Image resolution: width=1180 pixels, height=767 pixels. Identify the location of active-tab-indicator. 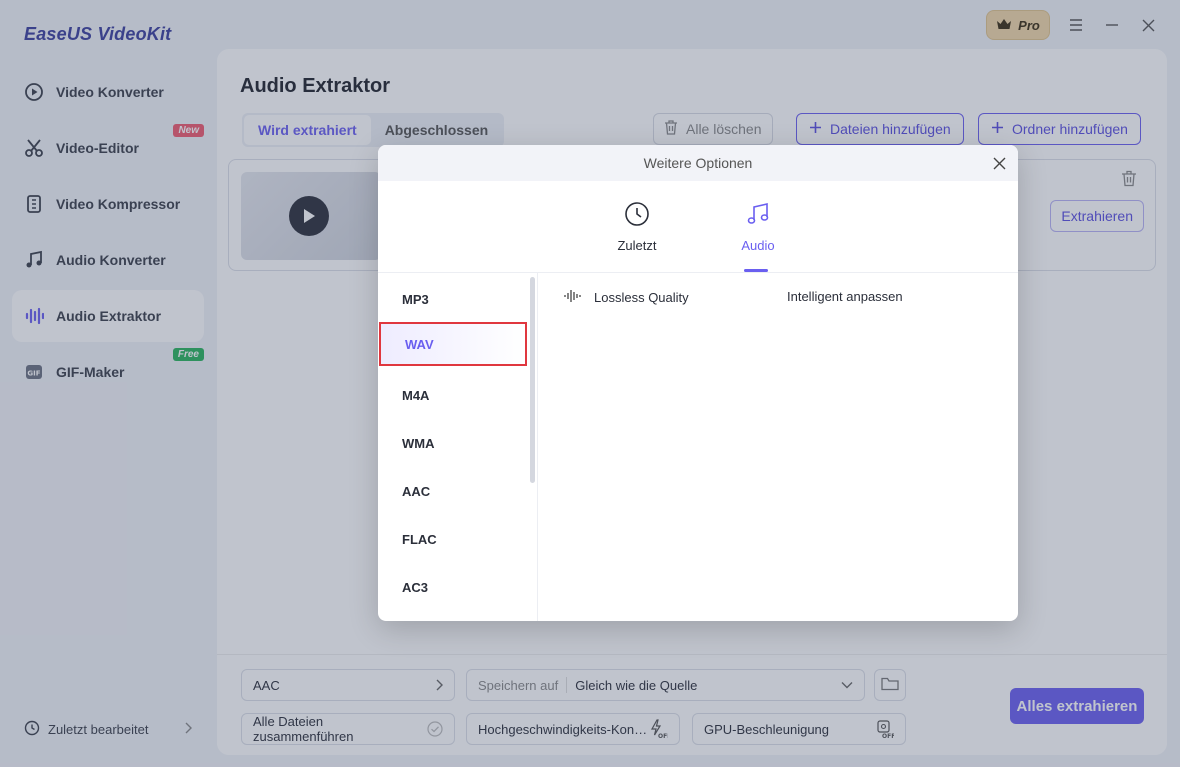
(756, 270).